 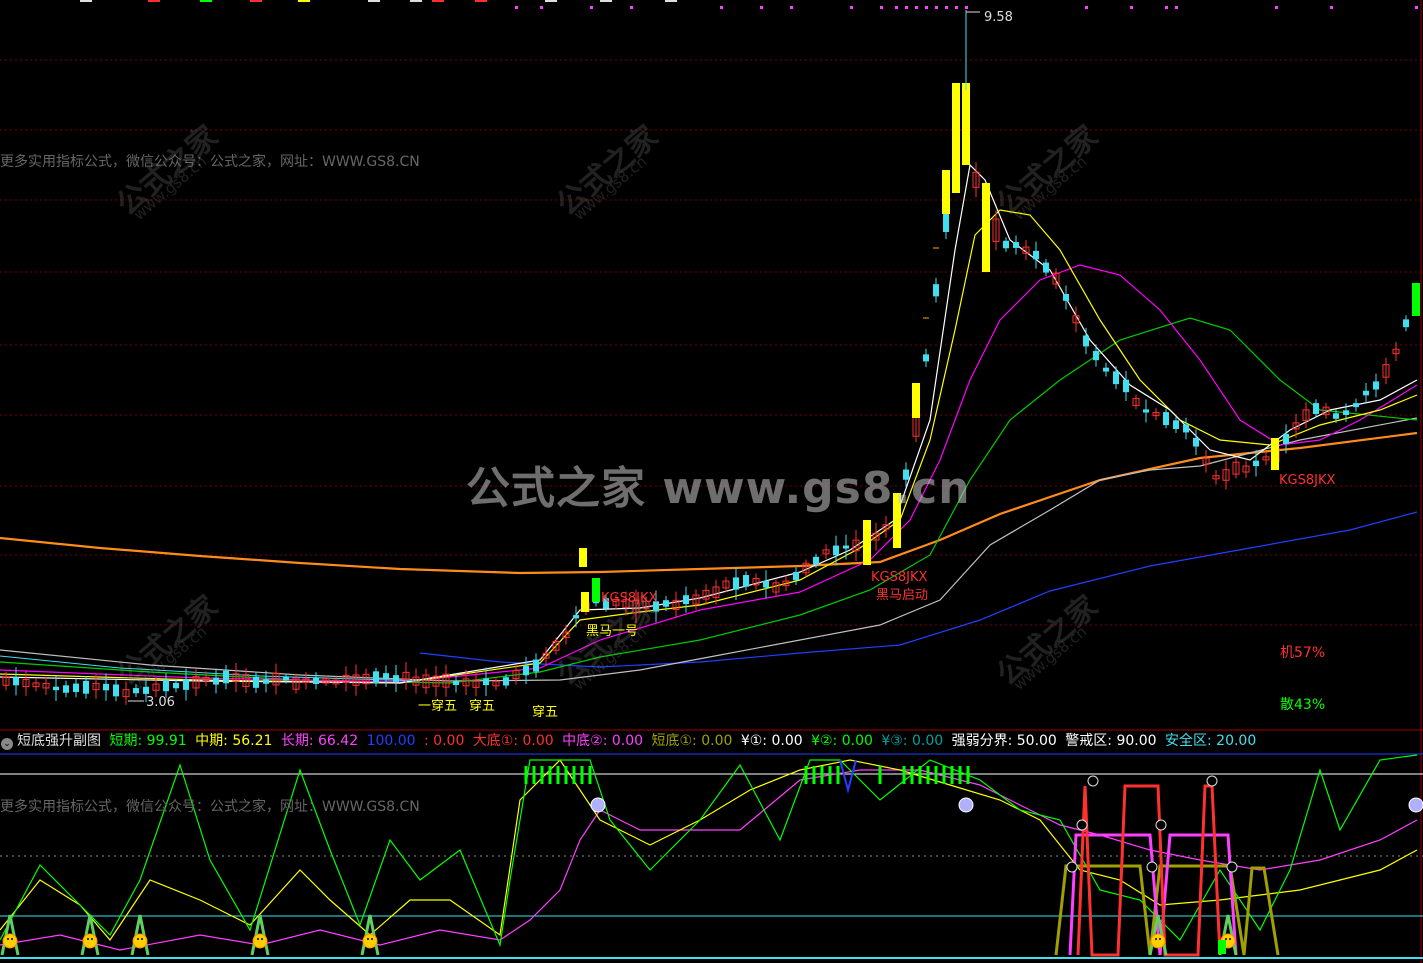 What do you see at coordinates (771, 741) in the screenshot?
I see `indicator-value: ¥①: 0.00` at bounding box center [771, 741].